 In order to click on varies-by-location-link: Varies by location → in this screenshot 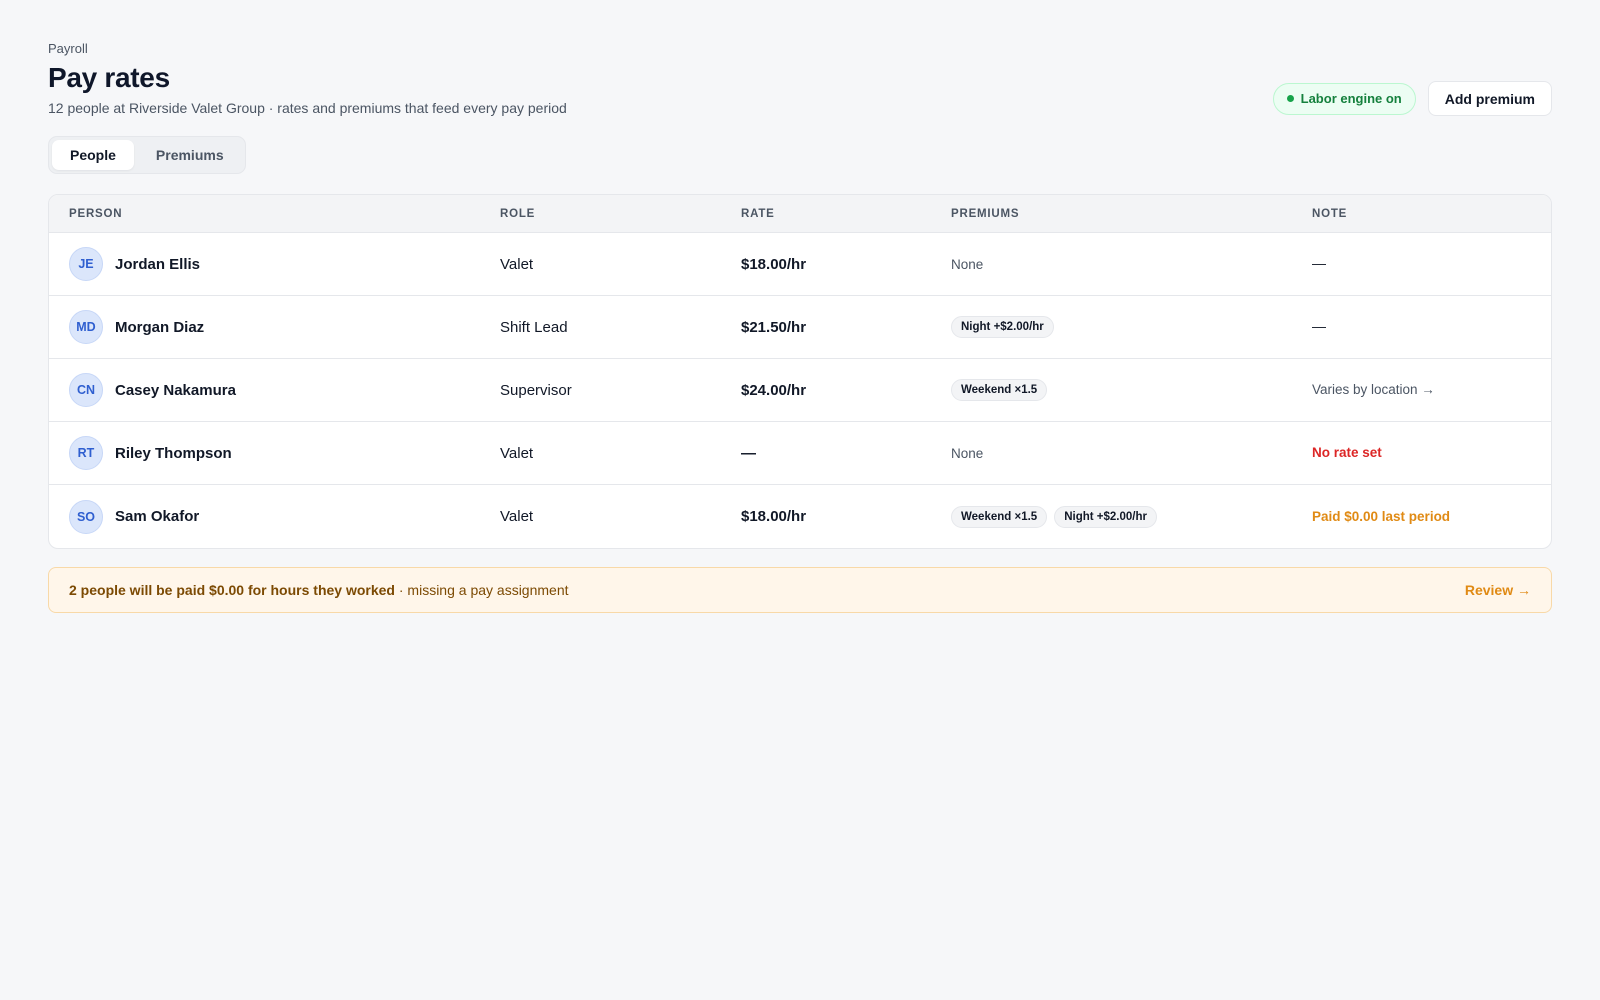, I will do `click(1373, 389)`.